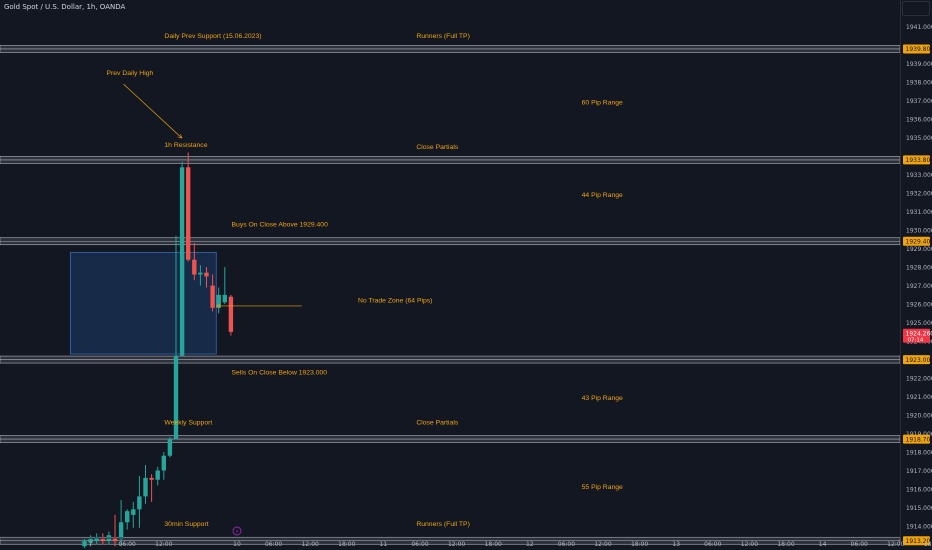 Image resolution: width=932 pixels, height=550 pixels. I want to click on settings-corner-button, so click(916, 8).